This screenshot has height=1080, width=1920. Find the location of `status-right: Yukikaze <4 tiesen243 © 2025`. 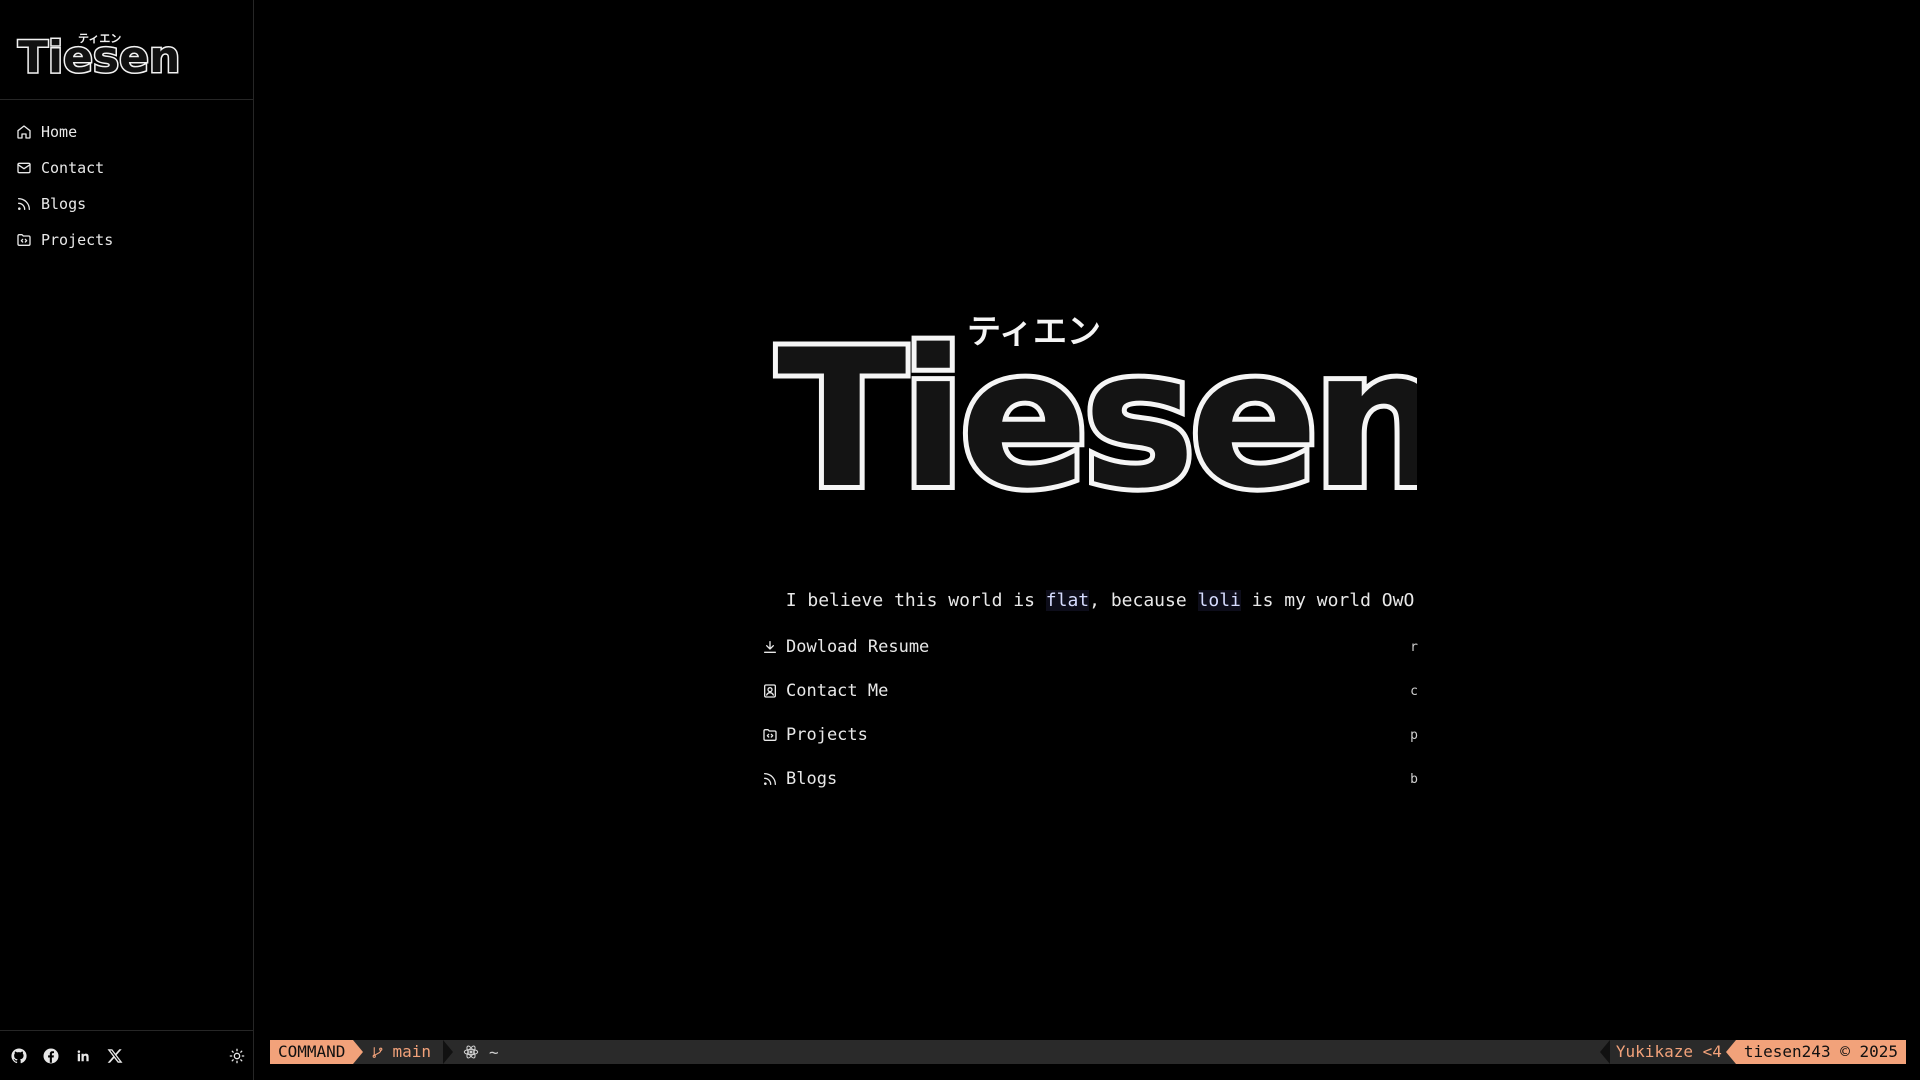

status-right: Yukikaze <4 tiesen243 © 2025 is located at coordinates (1752, 1052).